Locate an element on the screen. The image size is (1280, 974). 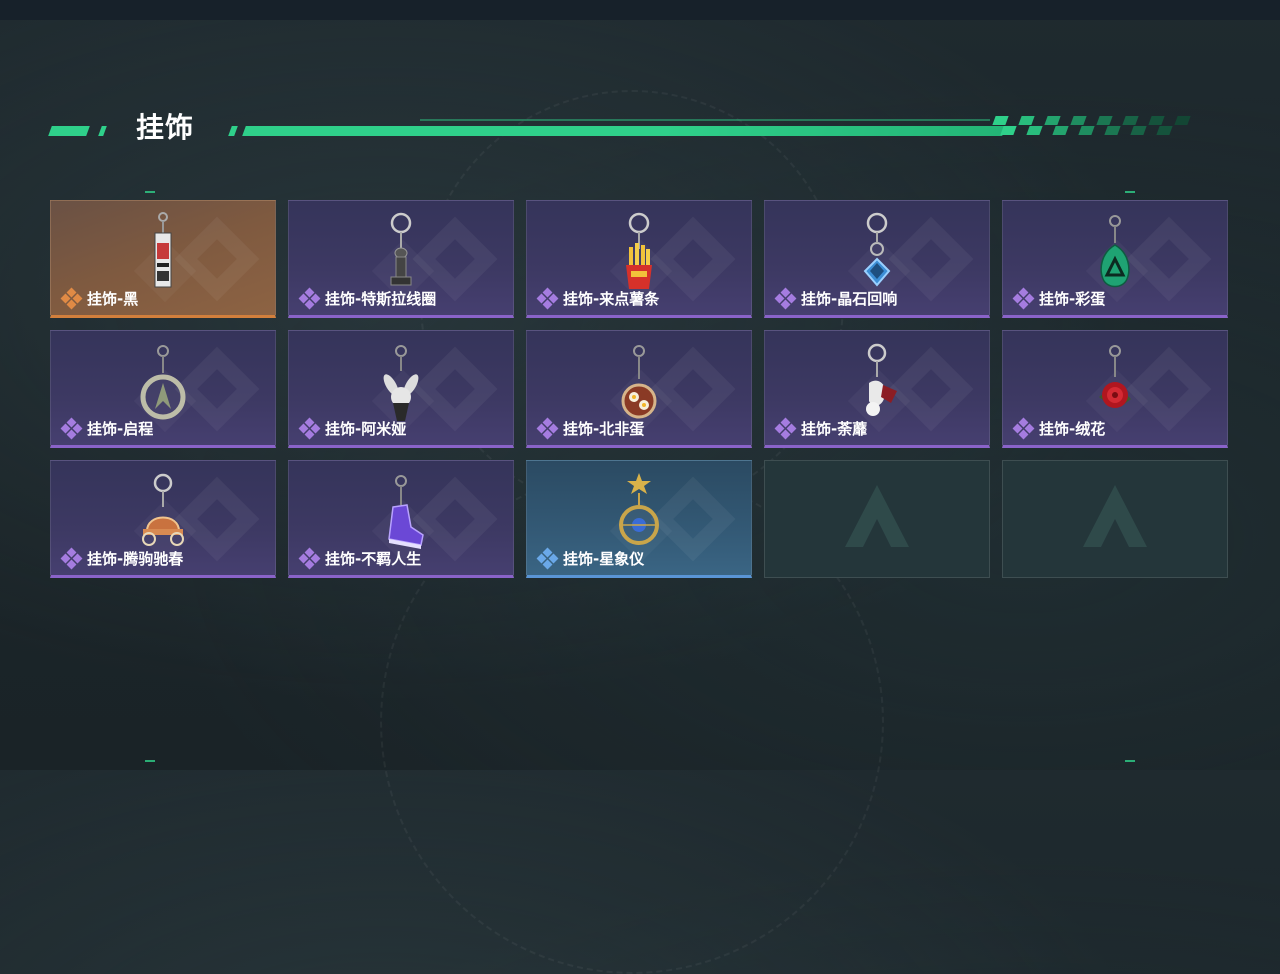
carriage-pendant-icon is located at coordinates (163, 509).